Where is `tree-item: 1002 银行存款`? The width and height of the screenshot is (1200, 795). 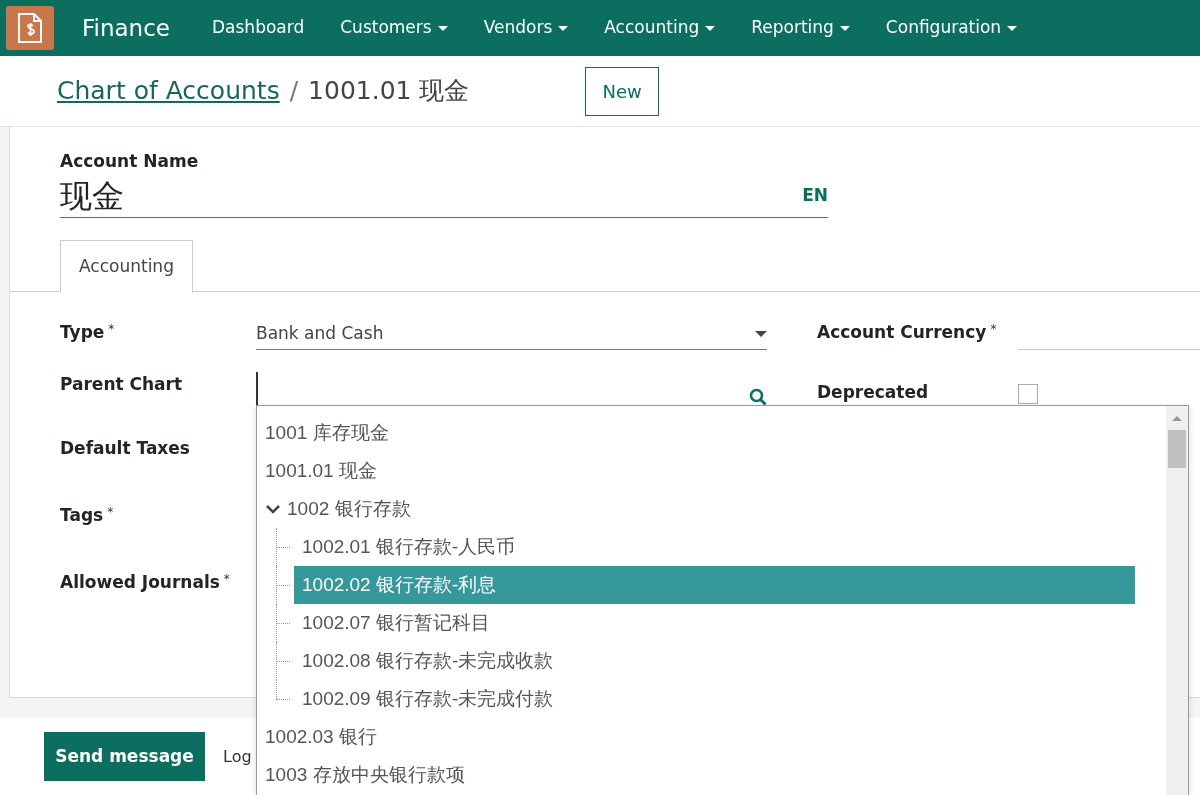
tree-item: 1002 银行存款 is located at coordinates (696, 509).